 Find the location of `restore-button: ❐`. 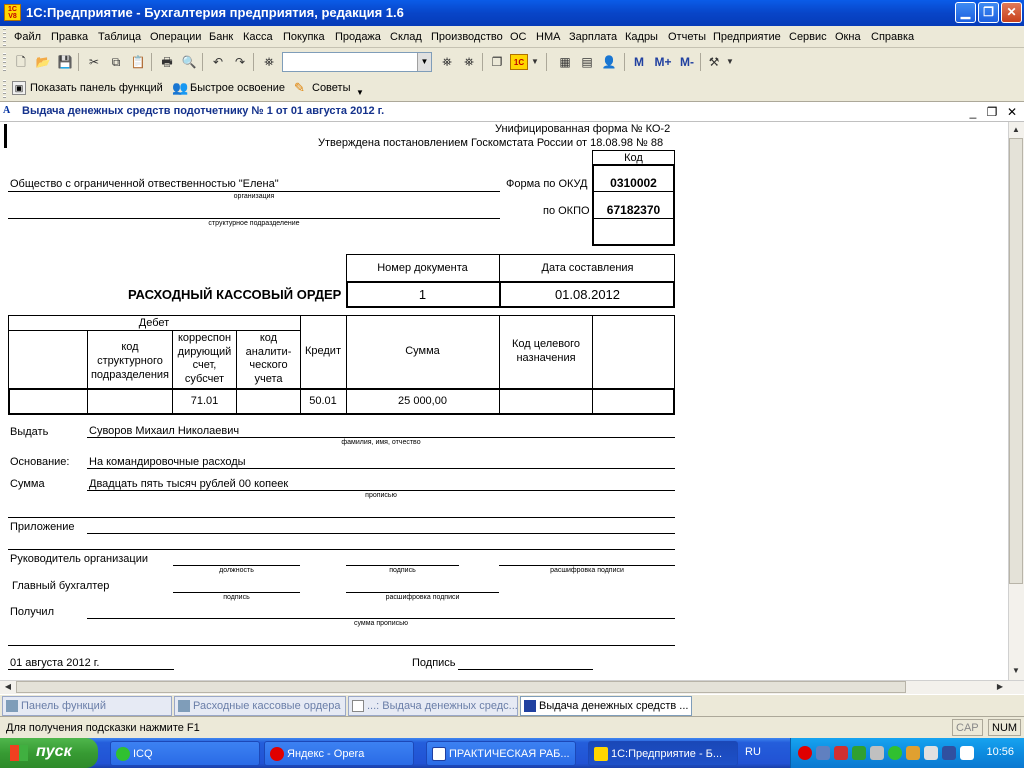

restore-button: ❐ is located at coordinates (988, 12).